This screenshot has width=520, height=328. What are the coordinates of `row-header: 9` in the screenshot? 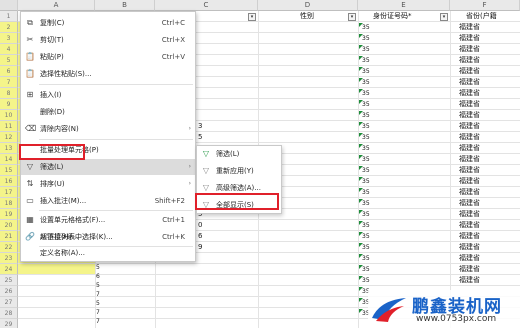 It's located at (9, 104).